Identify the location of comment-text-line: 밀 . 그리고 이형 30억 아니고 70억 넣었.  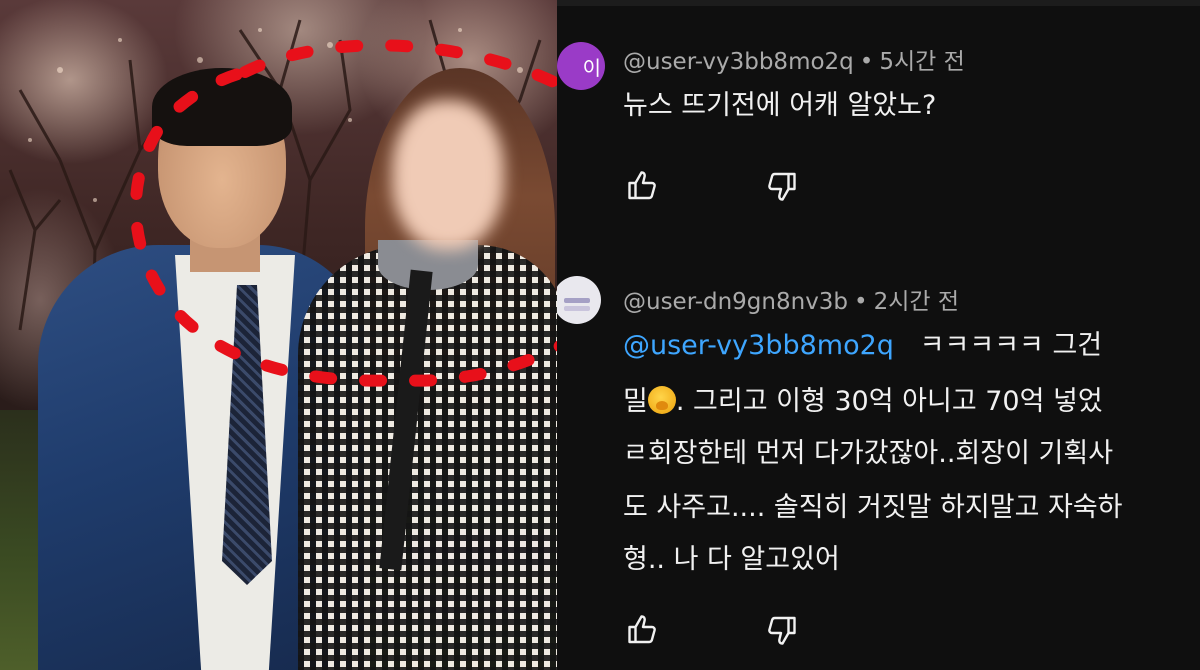
(863, 400).